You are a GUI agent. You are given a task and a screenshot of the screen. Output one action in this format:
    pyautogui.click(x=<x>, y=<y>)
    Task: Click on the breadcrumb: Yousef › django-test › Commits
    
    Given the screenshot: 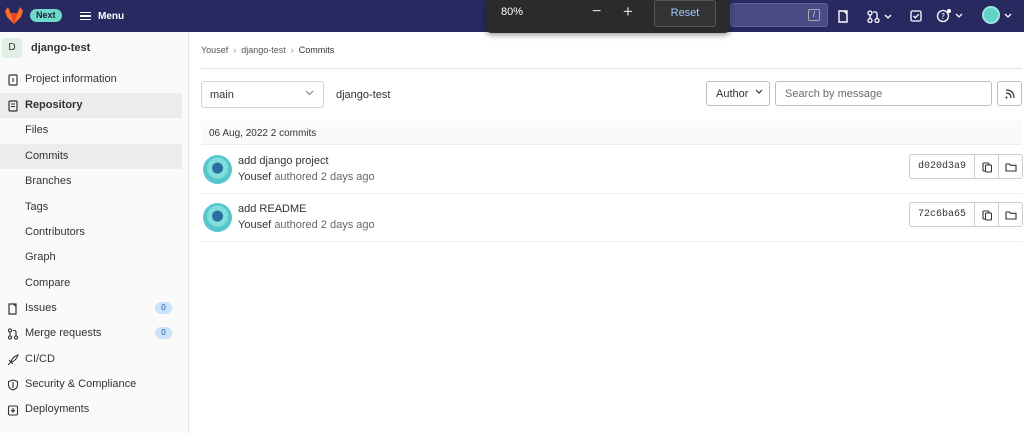 What is the action you would take?
    pyautogui.click(x=267, y=50)
    